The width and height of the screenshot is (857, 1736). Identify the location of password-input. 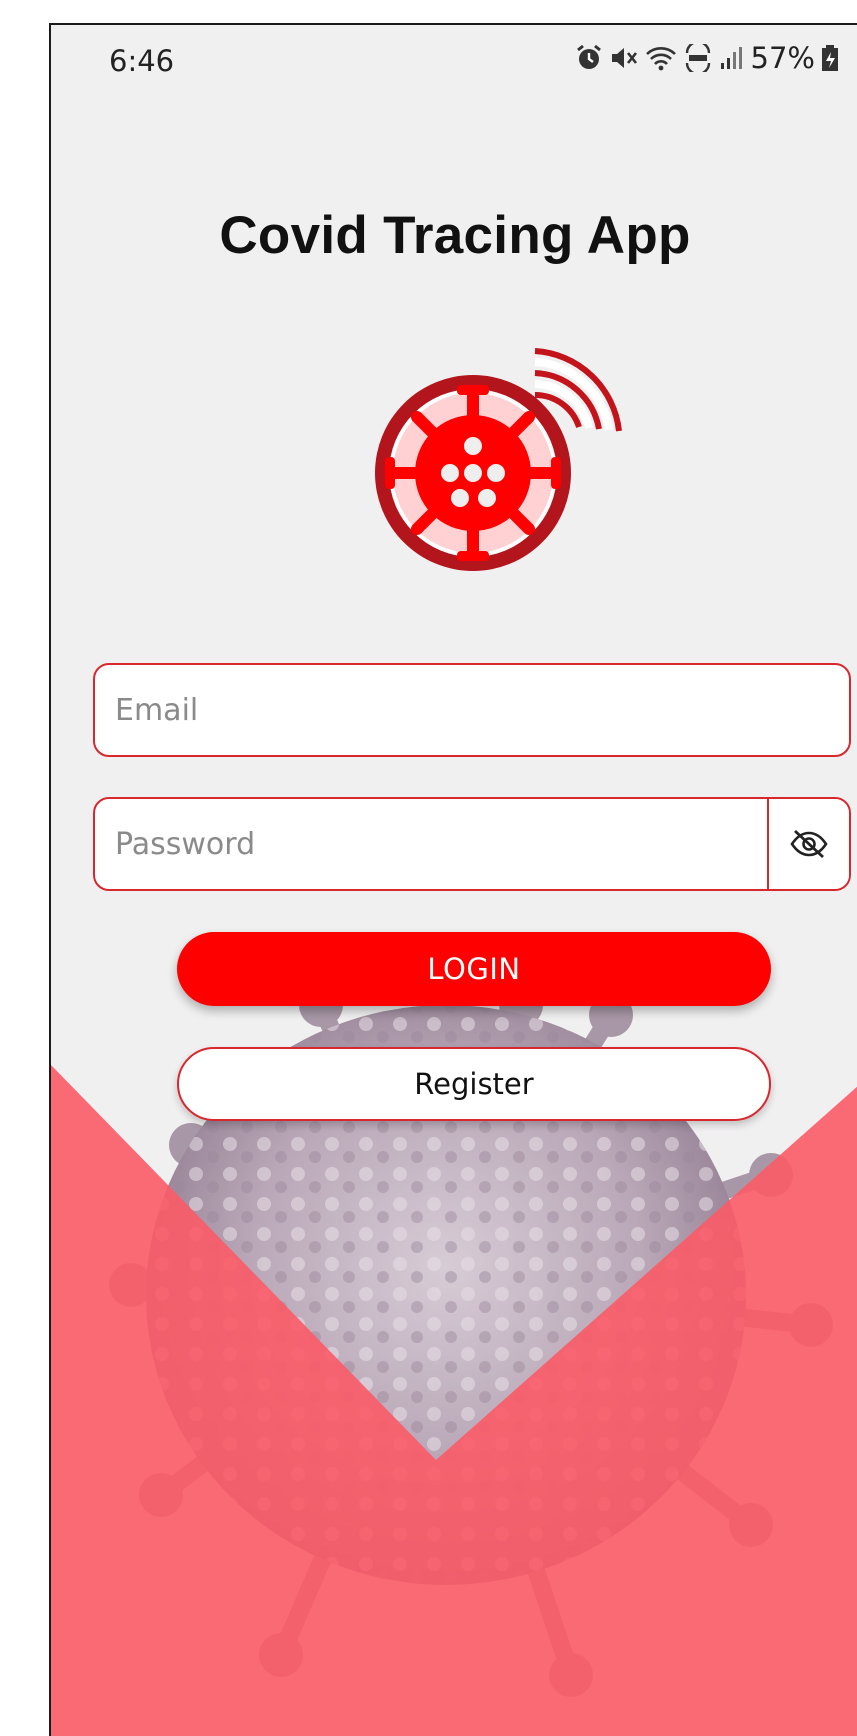
(431, 844).